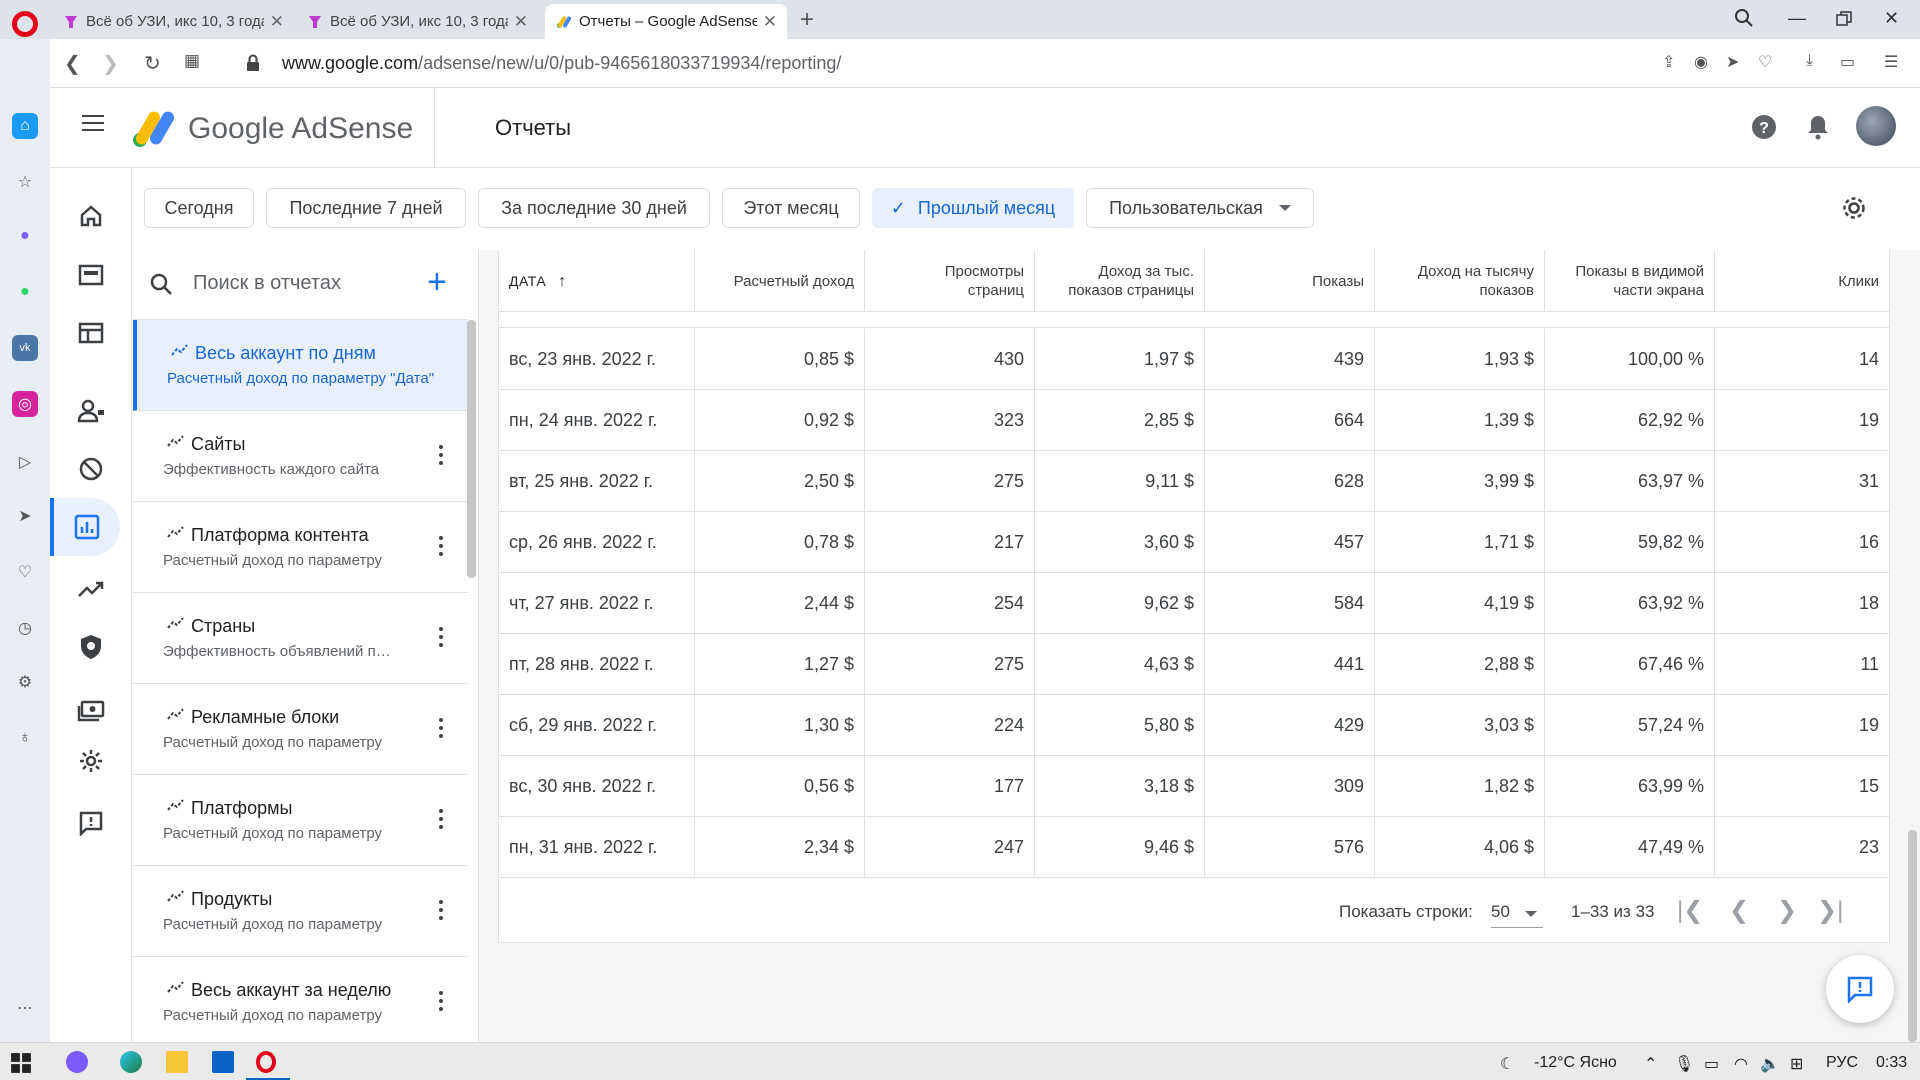 The image size is (1920, 1080). What do you see at coordinates (25, 348) in the screenshot?
I see `vk-icon: vk` at bounding box center [25, 348].